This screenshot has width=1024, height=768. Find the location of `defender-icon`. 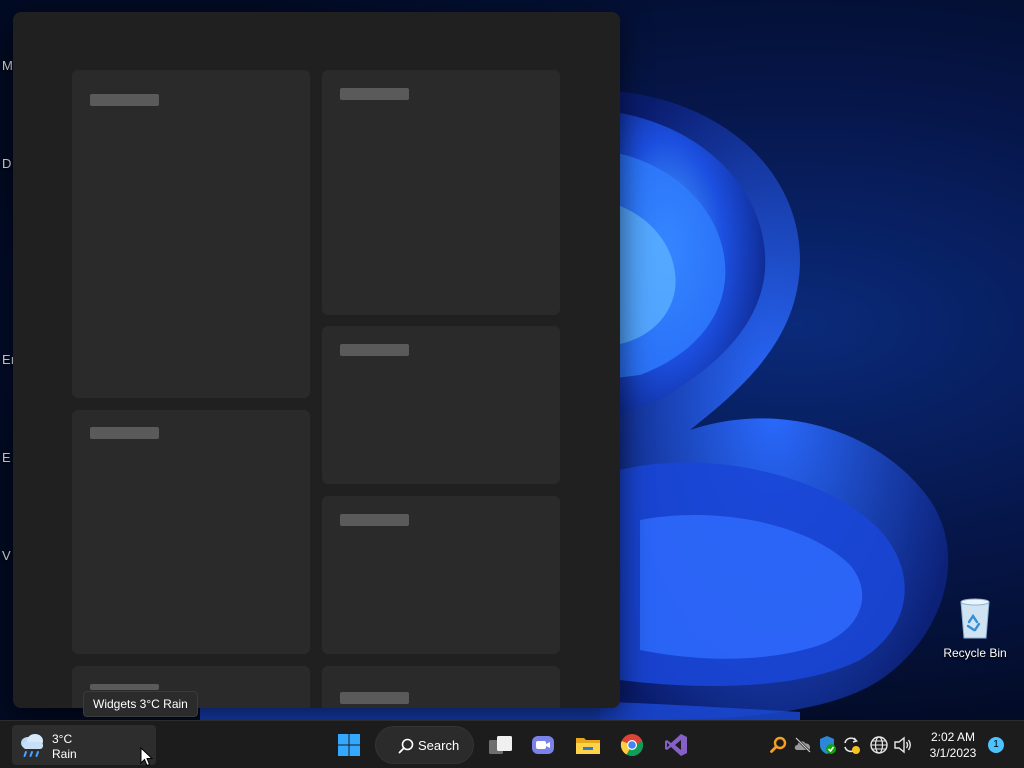

defender-icon is located at coordinates (827, 745).